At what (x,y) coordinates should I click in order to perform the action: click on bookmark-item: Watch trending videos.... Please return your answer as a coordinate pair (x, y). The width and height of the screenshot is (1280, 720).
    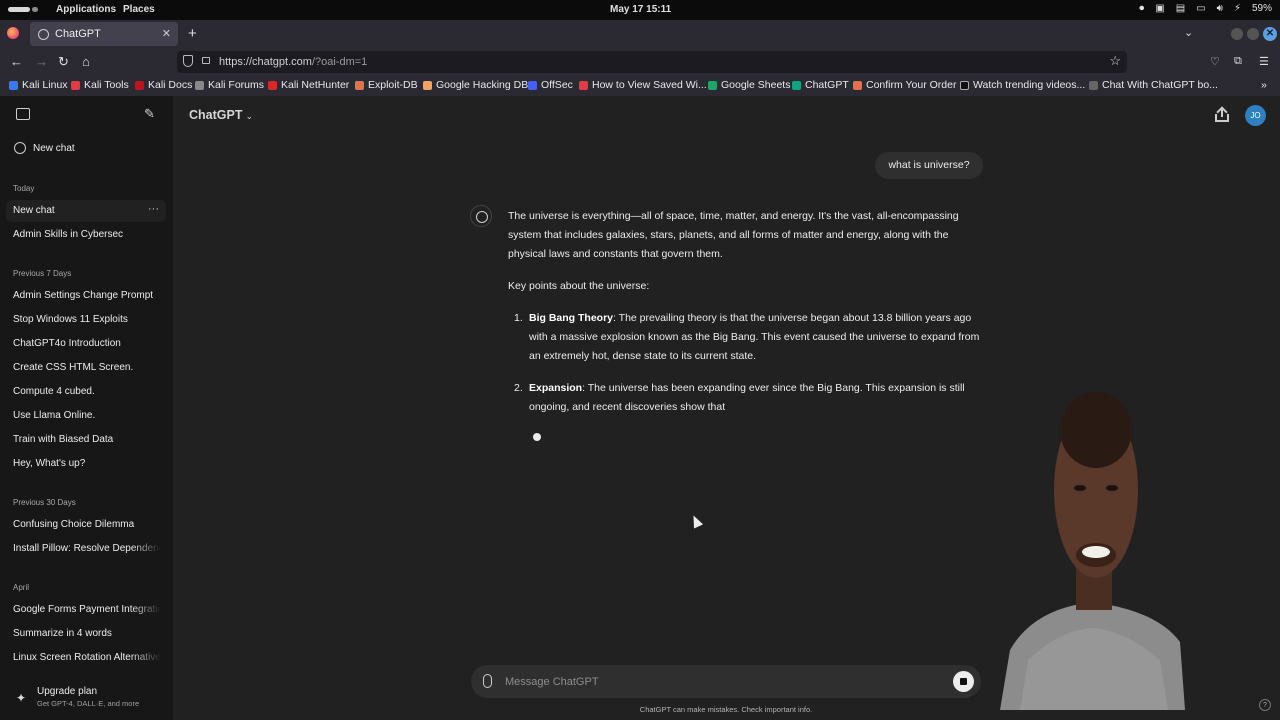
    Looking at the image, I should click on (1022, 85).